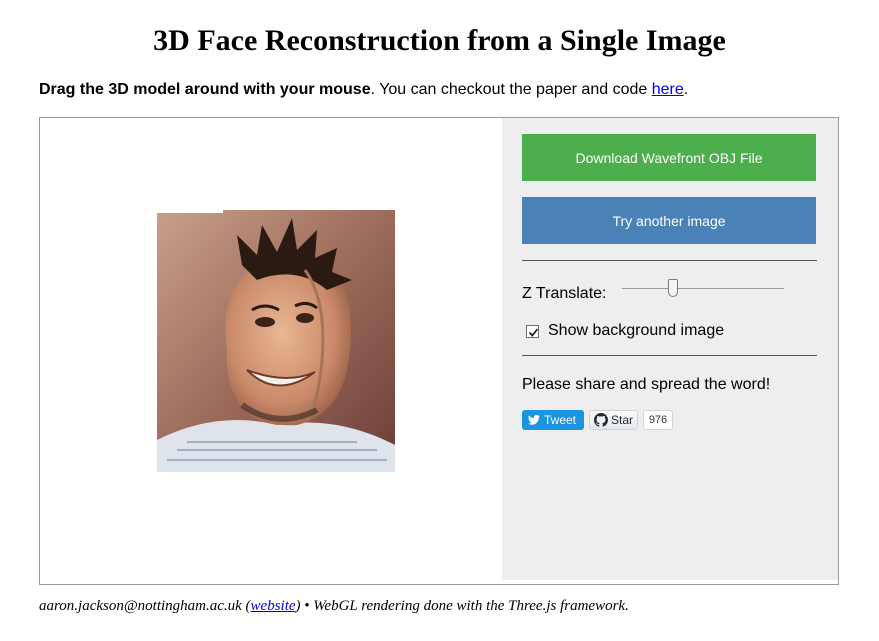  I want to click on download-obj-button: Download Wavefront OBJ File, so click(669, 157).